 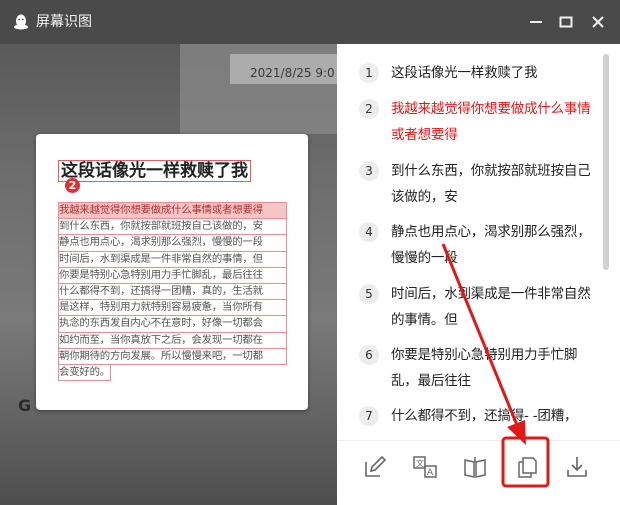 I want to click on download-icon, so click(x=577, y=467).